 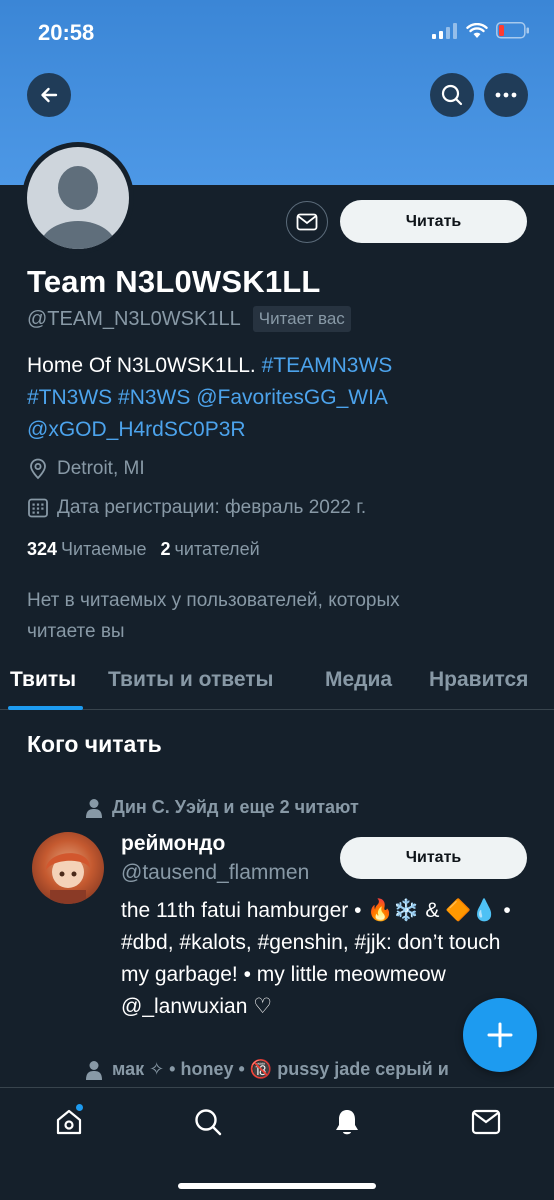 I want to click on tab-media: Медиа, so click(x=358, y=680).